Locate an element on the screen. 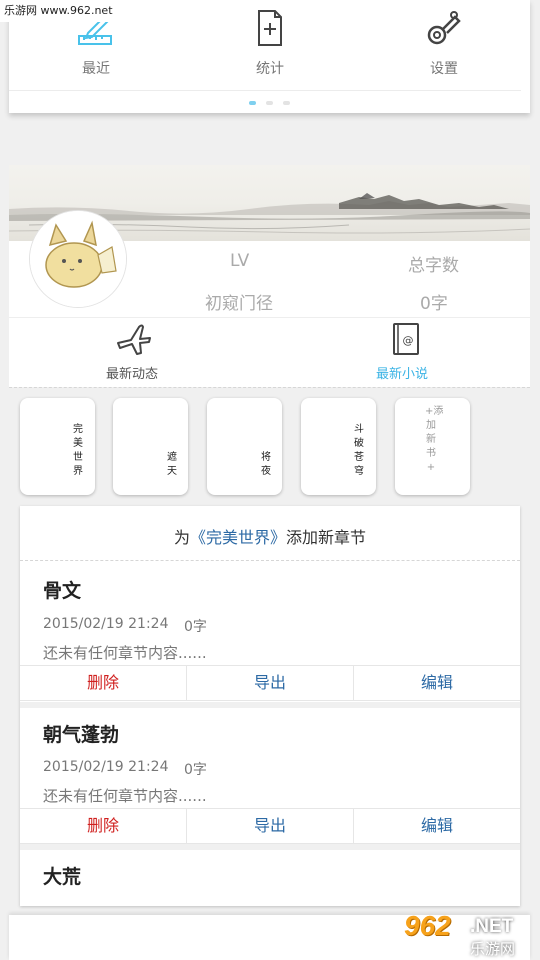 The width and height of the screenshot is (540, 960). avatar is located at coordinates (78, 259).